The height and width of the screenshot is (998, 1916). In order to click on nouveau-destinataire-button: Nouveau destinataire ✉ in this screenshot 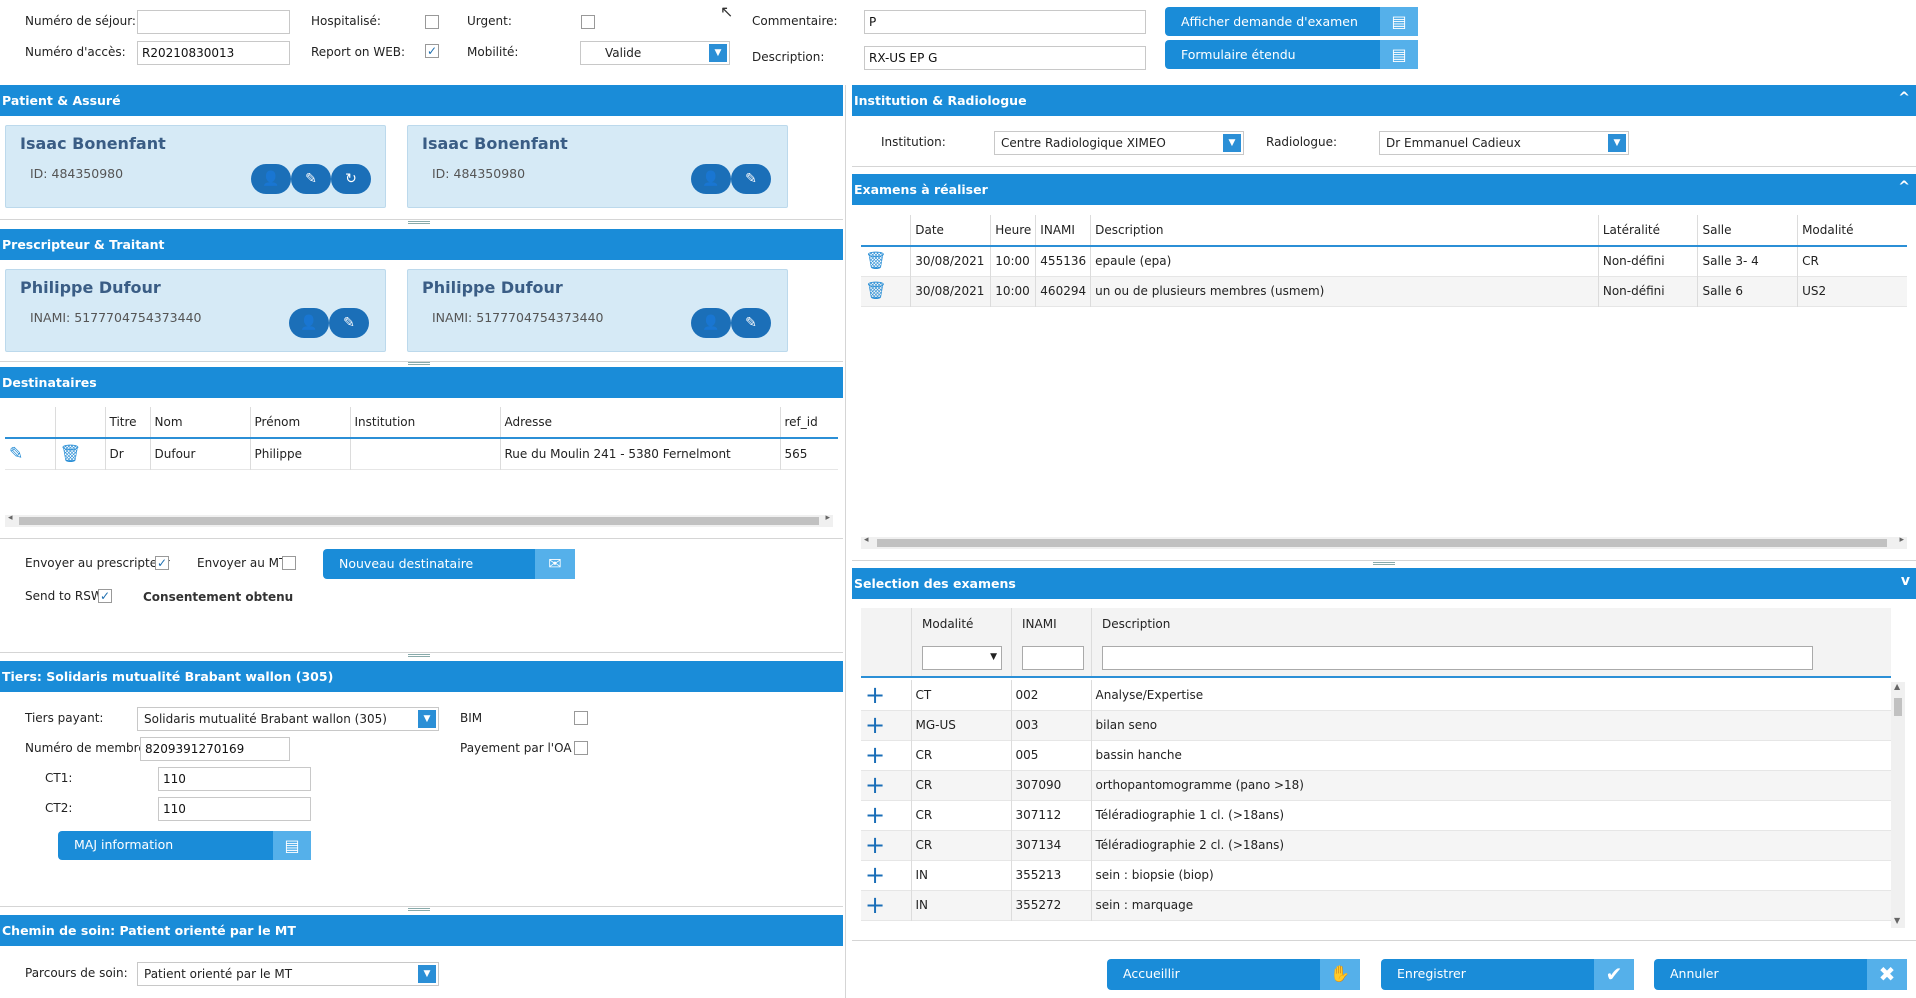, I will do `click(449, 564)`.